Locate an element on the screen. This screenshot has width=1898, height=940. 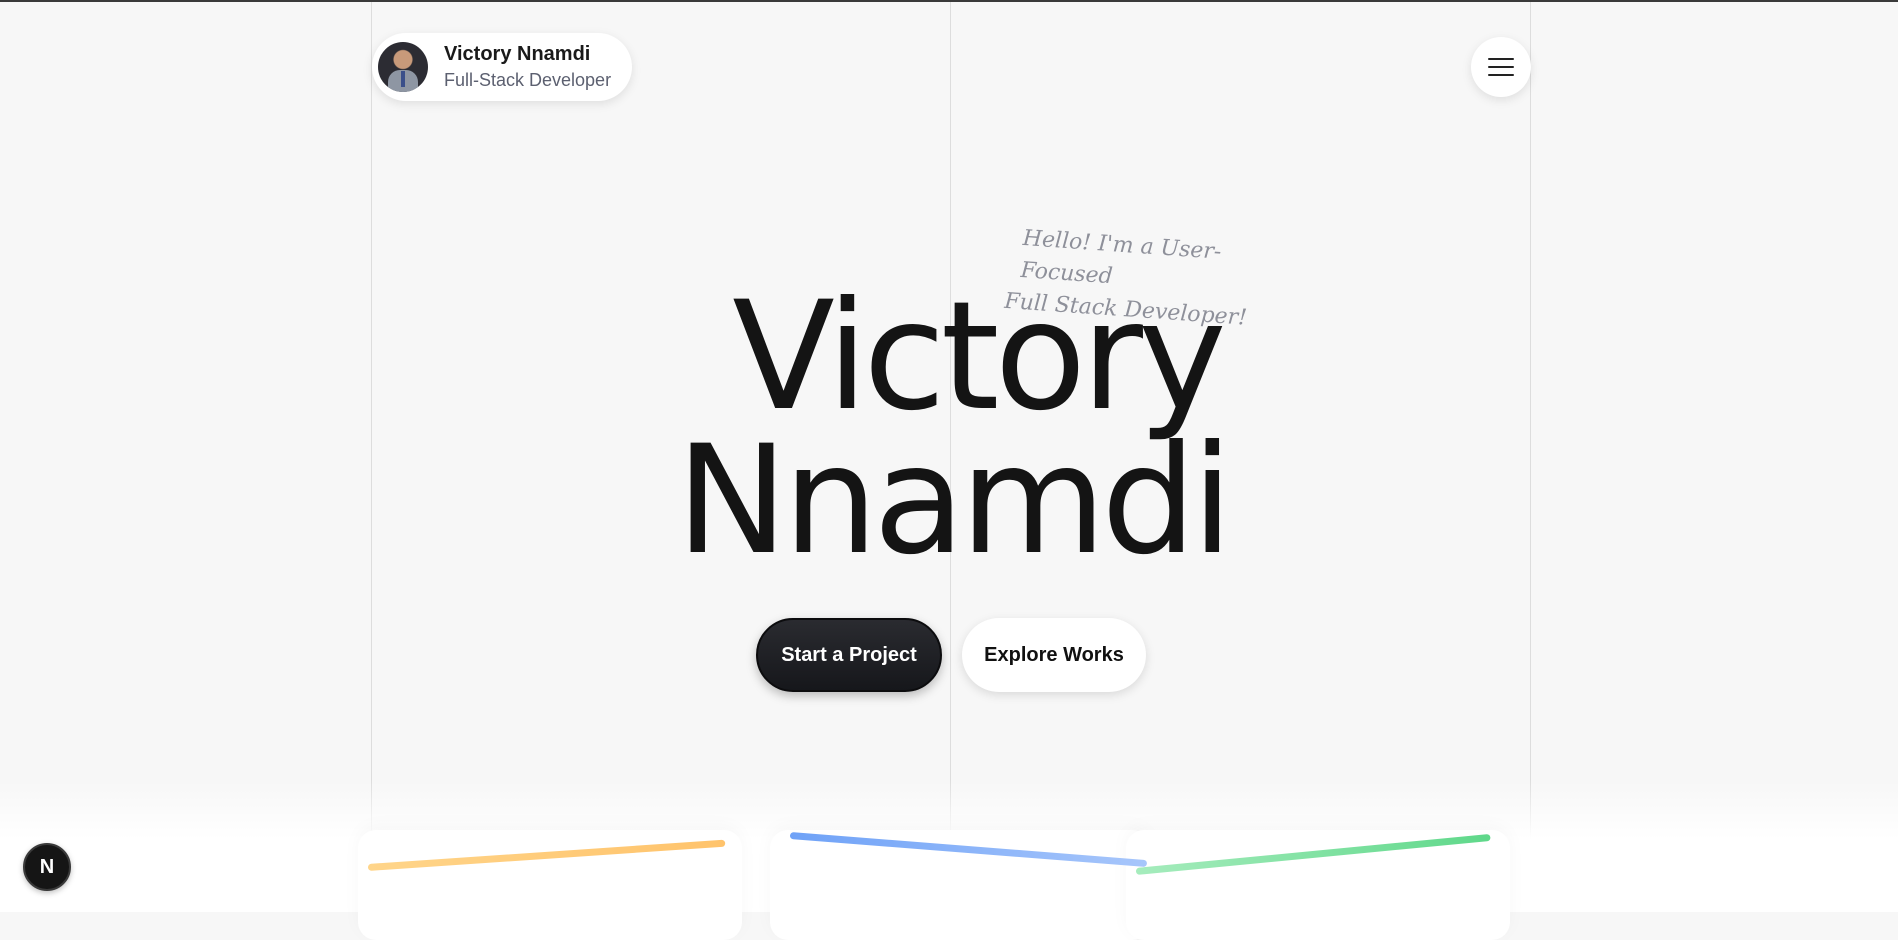
nextjs-indicator-icon: N is located at coordinates (47, 867).